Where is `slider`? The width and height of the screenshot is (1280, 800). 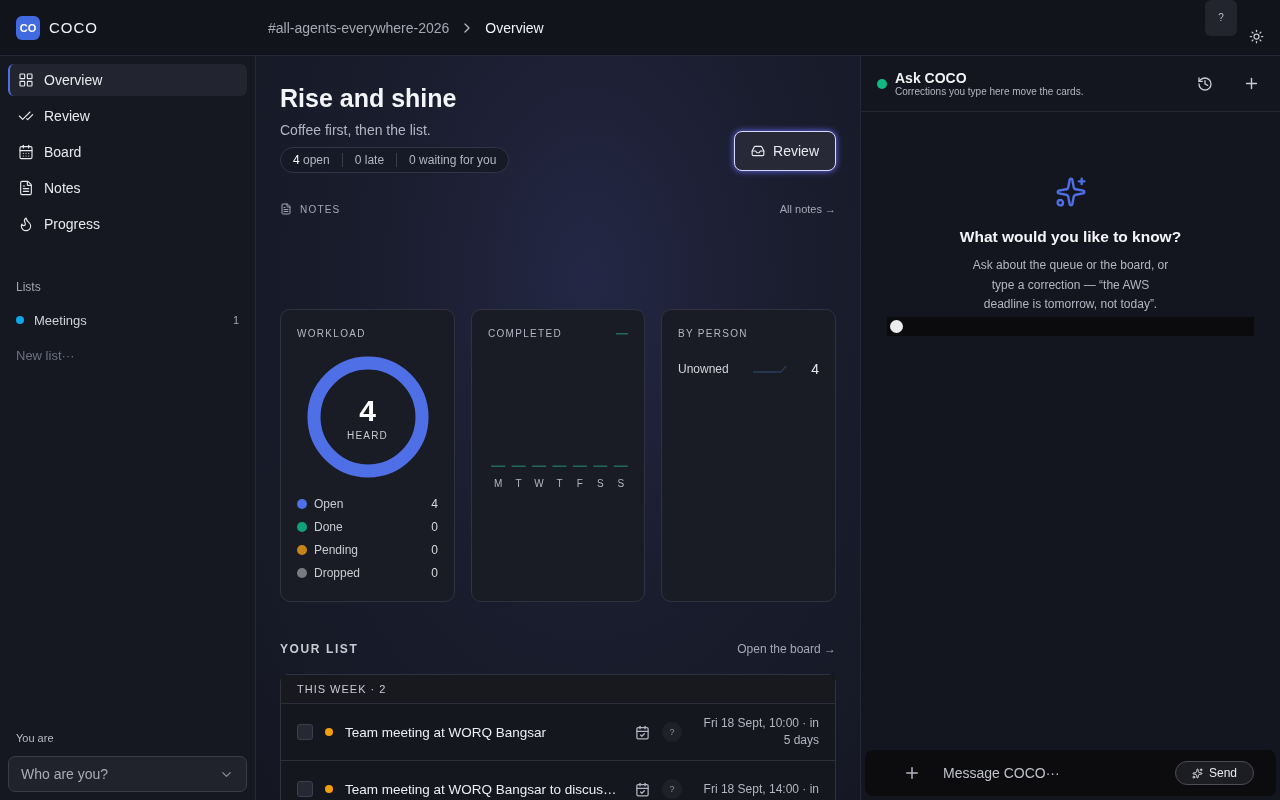 slider is located at coordinates (1070, 326).